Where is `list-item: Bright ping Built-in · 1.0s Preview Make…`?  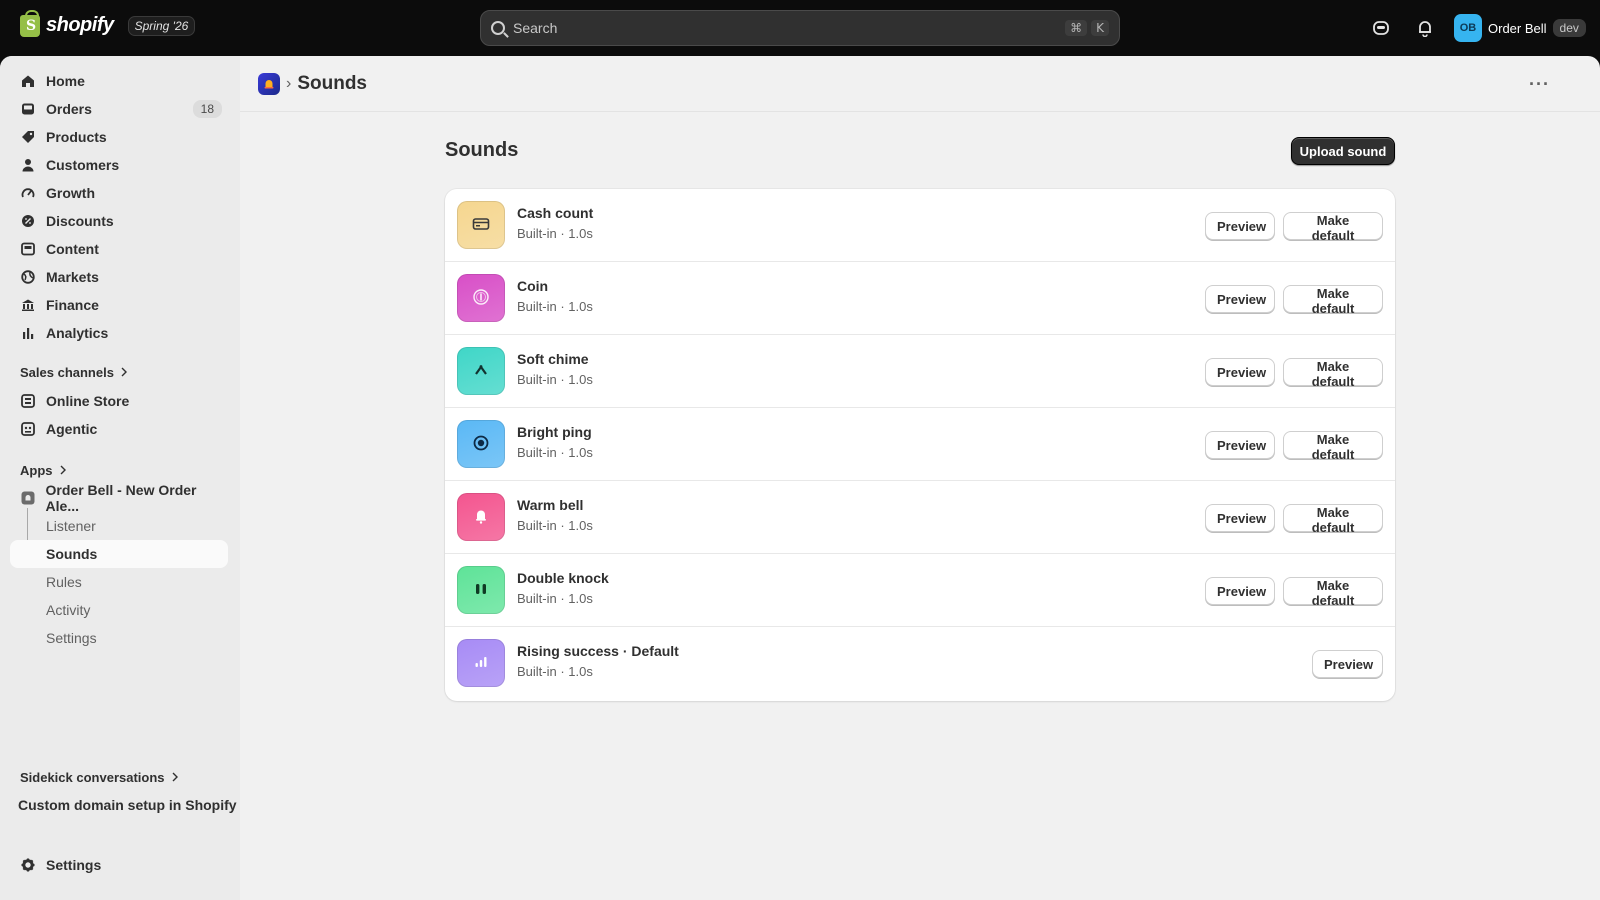 list-item: Bright ping Built-in · 1.0s Preview Make… is located at coordinates (920, 444).